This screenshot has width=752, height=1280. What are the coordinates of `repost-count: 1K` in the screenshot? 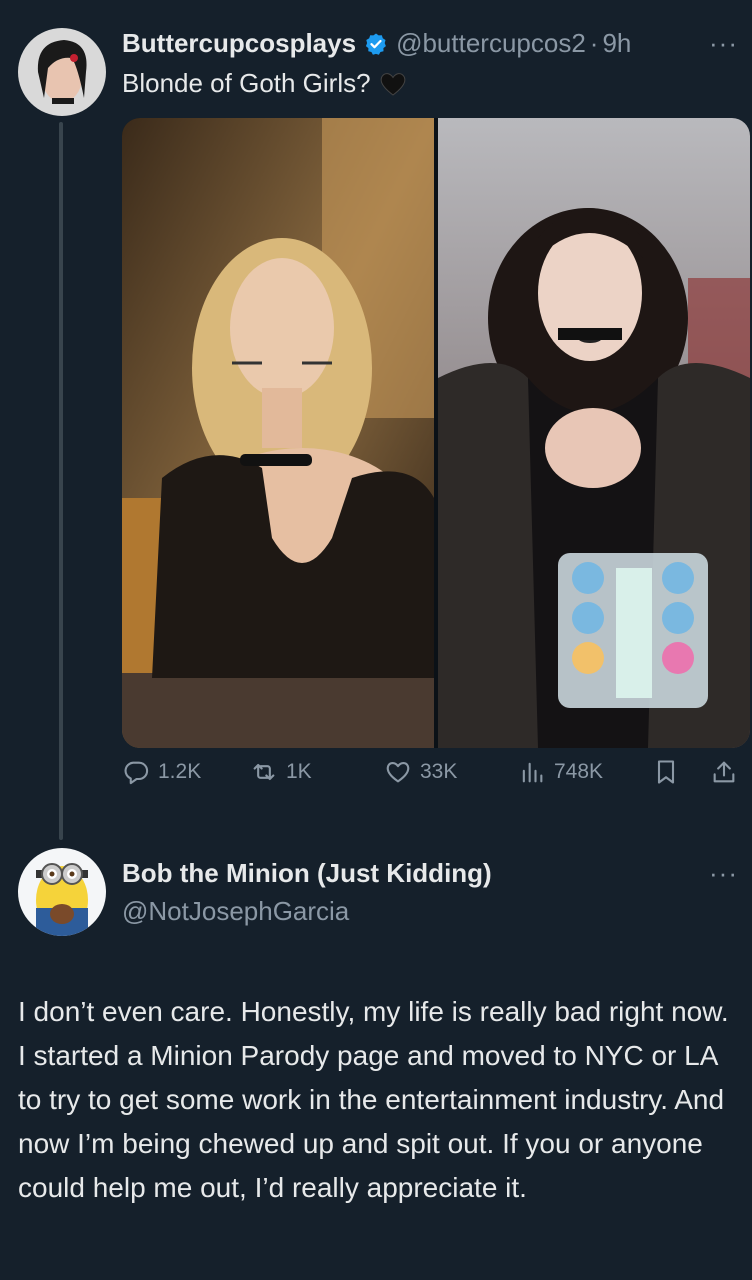 It's located at (299, 771).